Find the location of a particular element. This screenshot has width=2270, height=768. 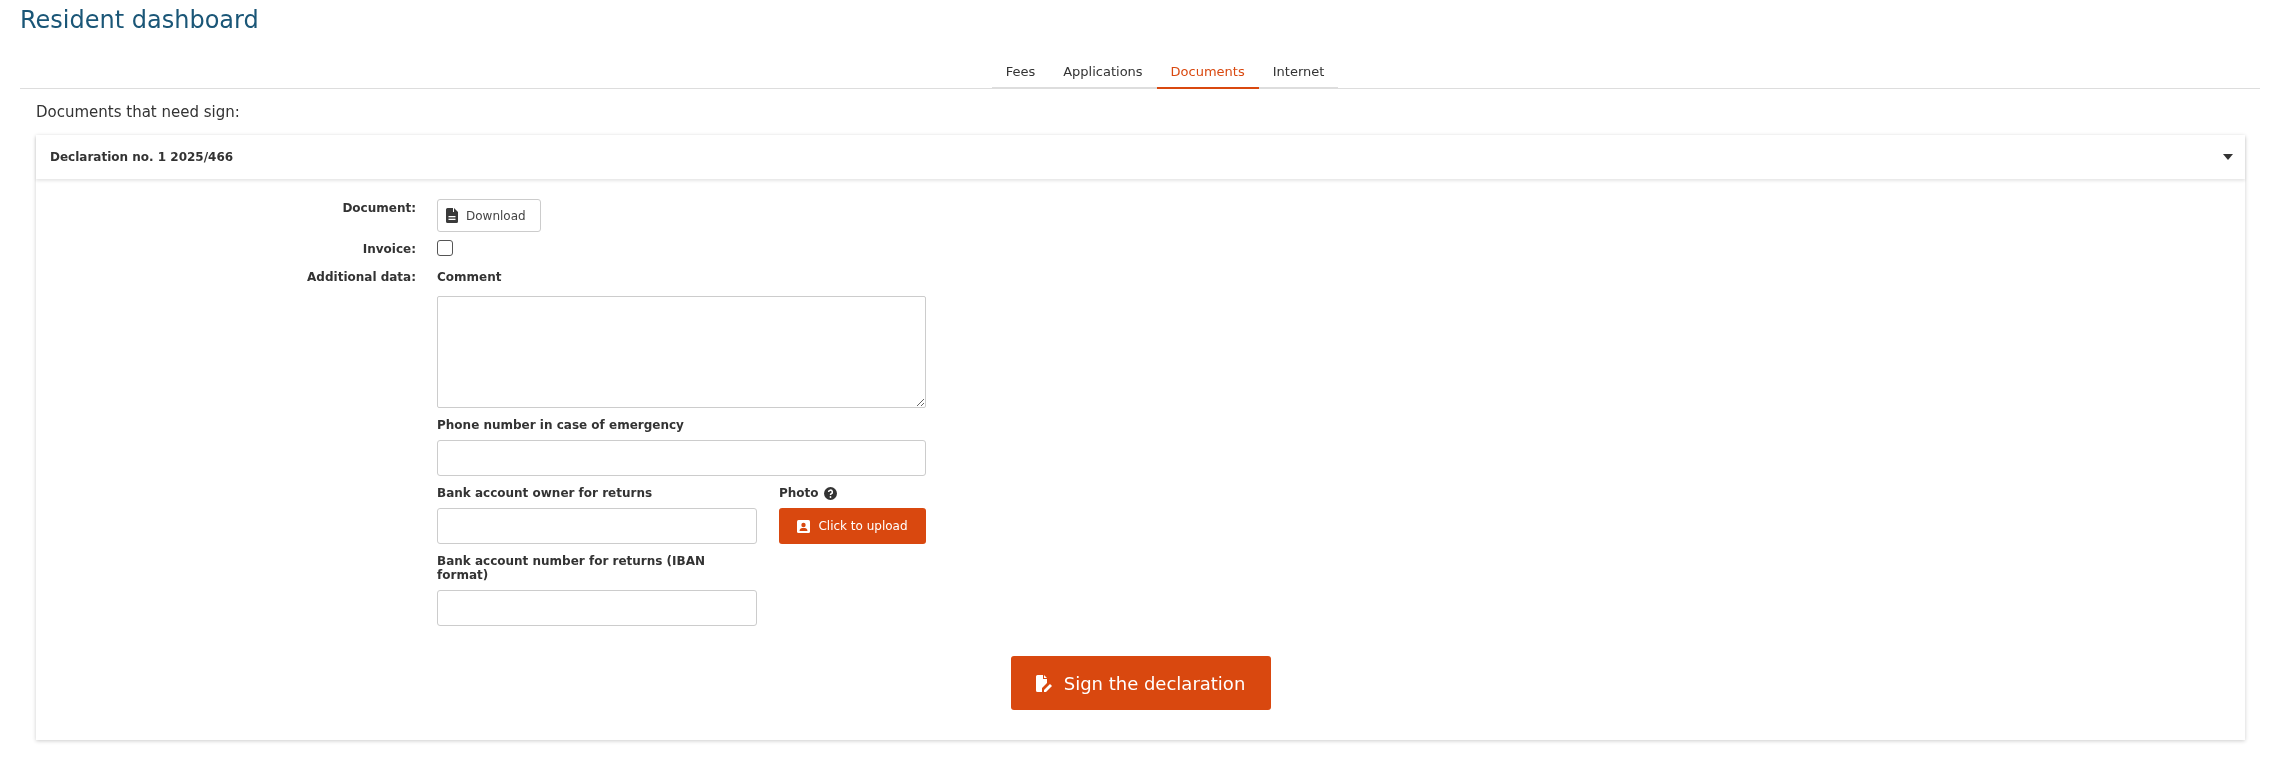

document-pen-icon is located at coordinates (1043, 683).